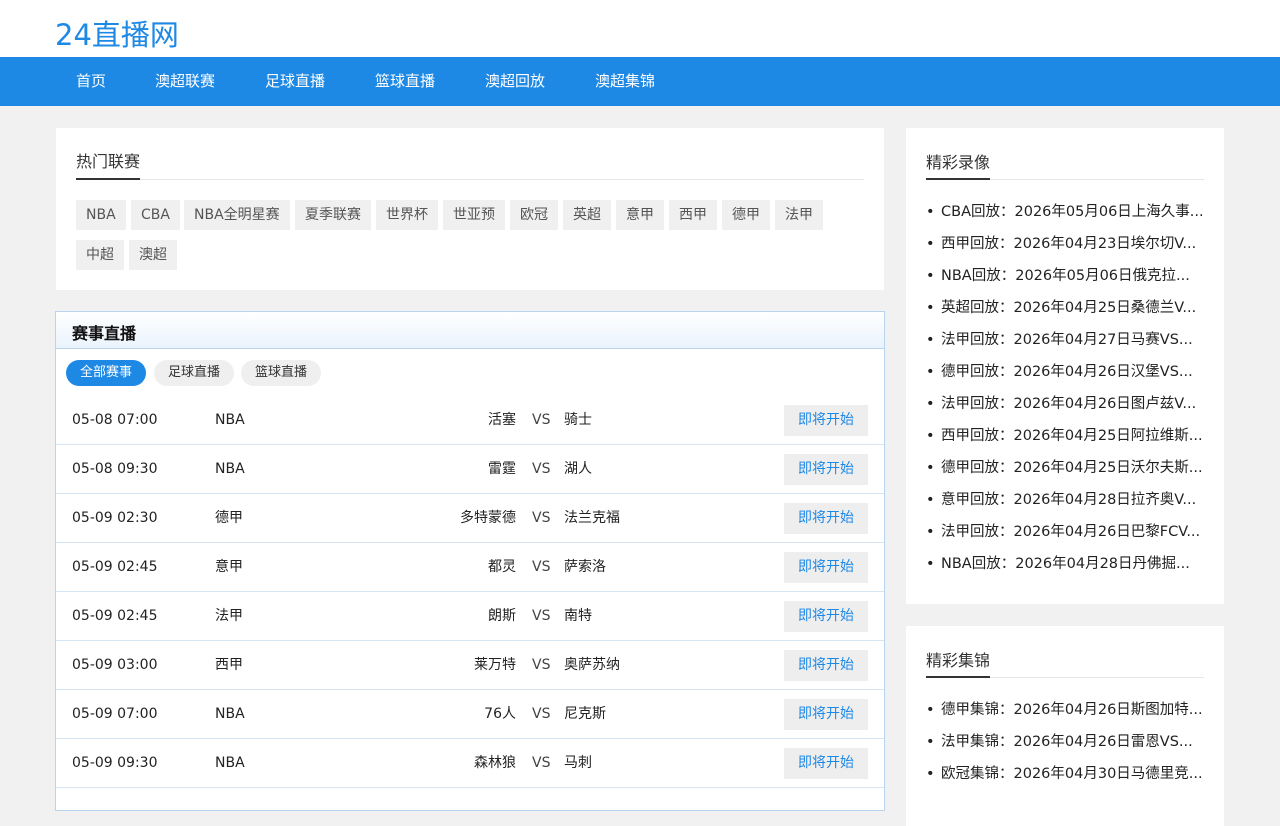 The height and width of the screenshot is (826, 1280). I want to click on league-tag-epl: 英超, so click(587, 215).